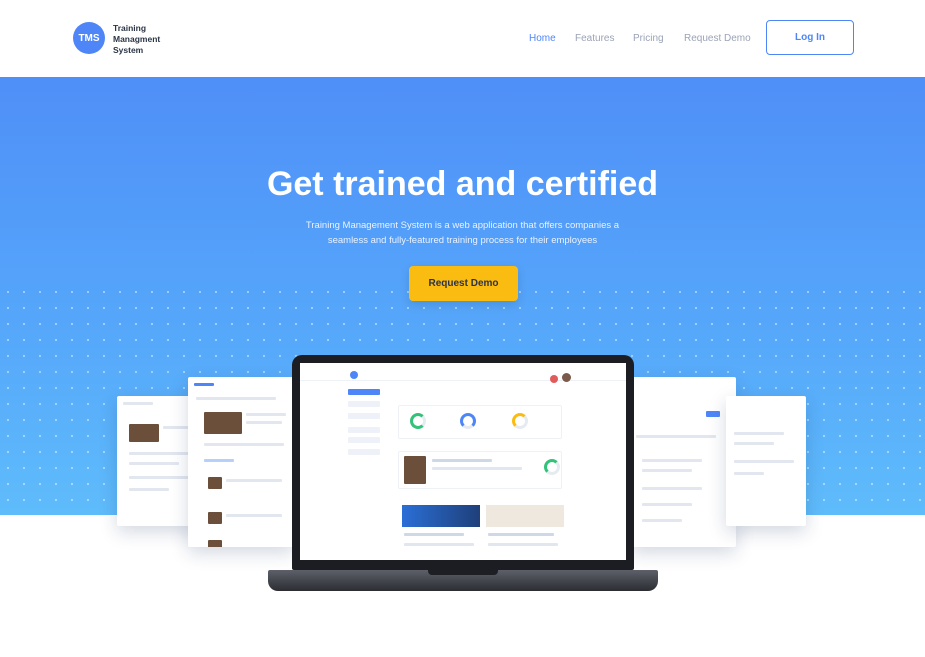  What do you see at coordinates (542, 38) in the screenshot?
I see `nav-home: Home` at bounding box center [542, 38].